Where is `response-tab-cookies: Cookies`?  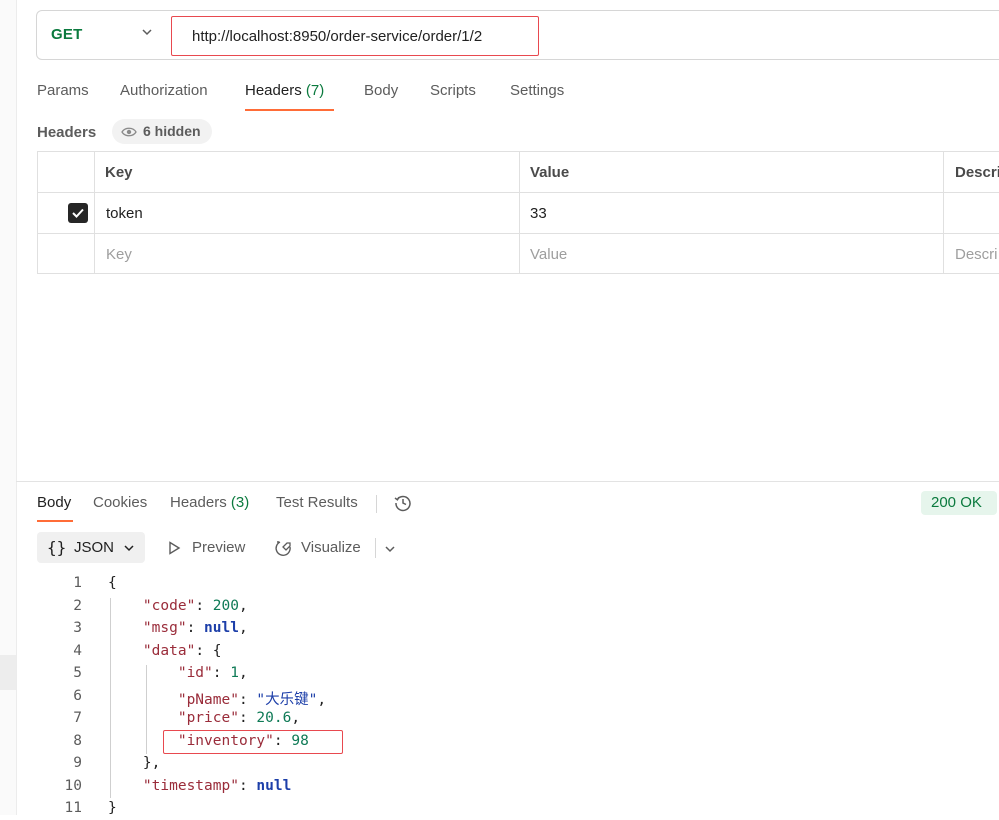
response-tab-cookies: Cookies is located at coordinates (120, 502).